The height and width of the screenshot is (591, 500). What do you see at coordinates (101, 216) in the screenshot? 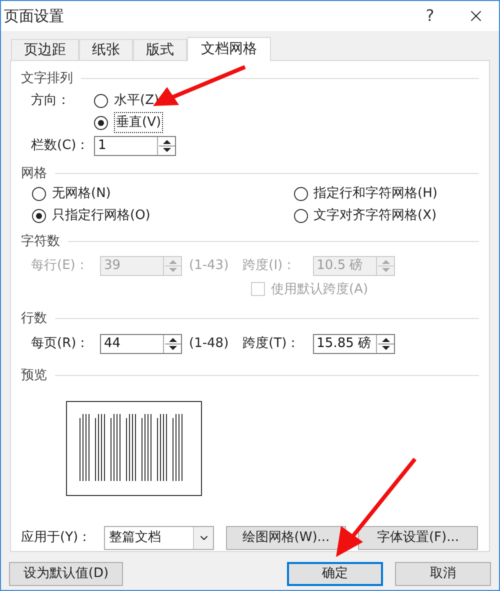
I see `radio-label: 只指定行网格(O)` at bounding box center [101, 216].